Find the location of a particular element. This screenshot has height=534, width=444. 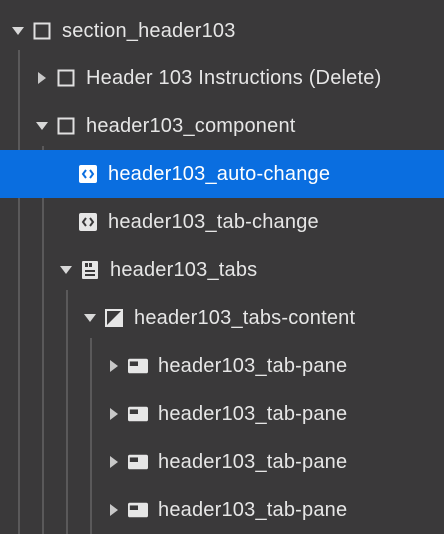

tree-item-section-header103: section_header103 is located at coordinates (222, 31).